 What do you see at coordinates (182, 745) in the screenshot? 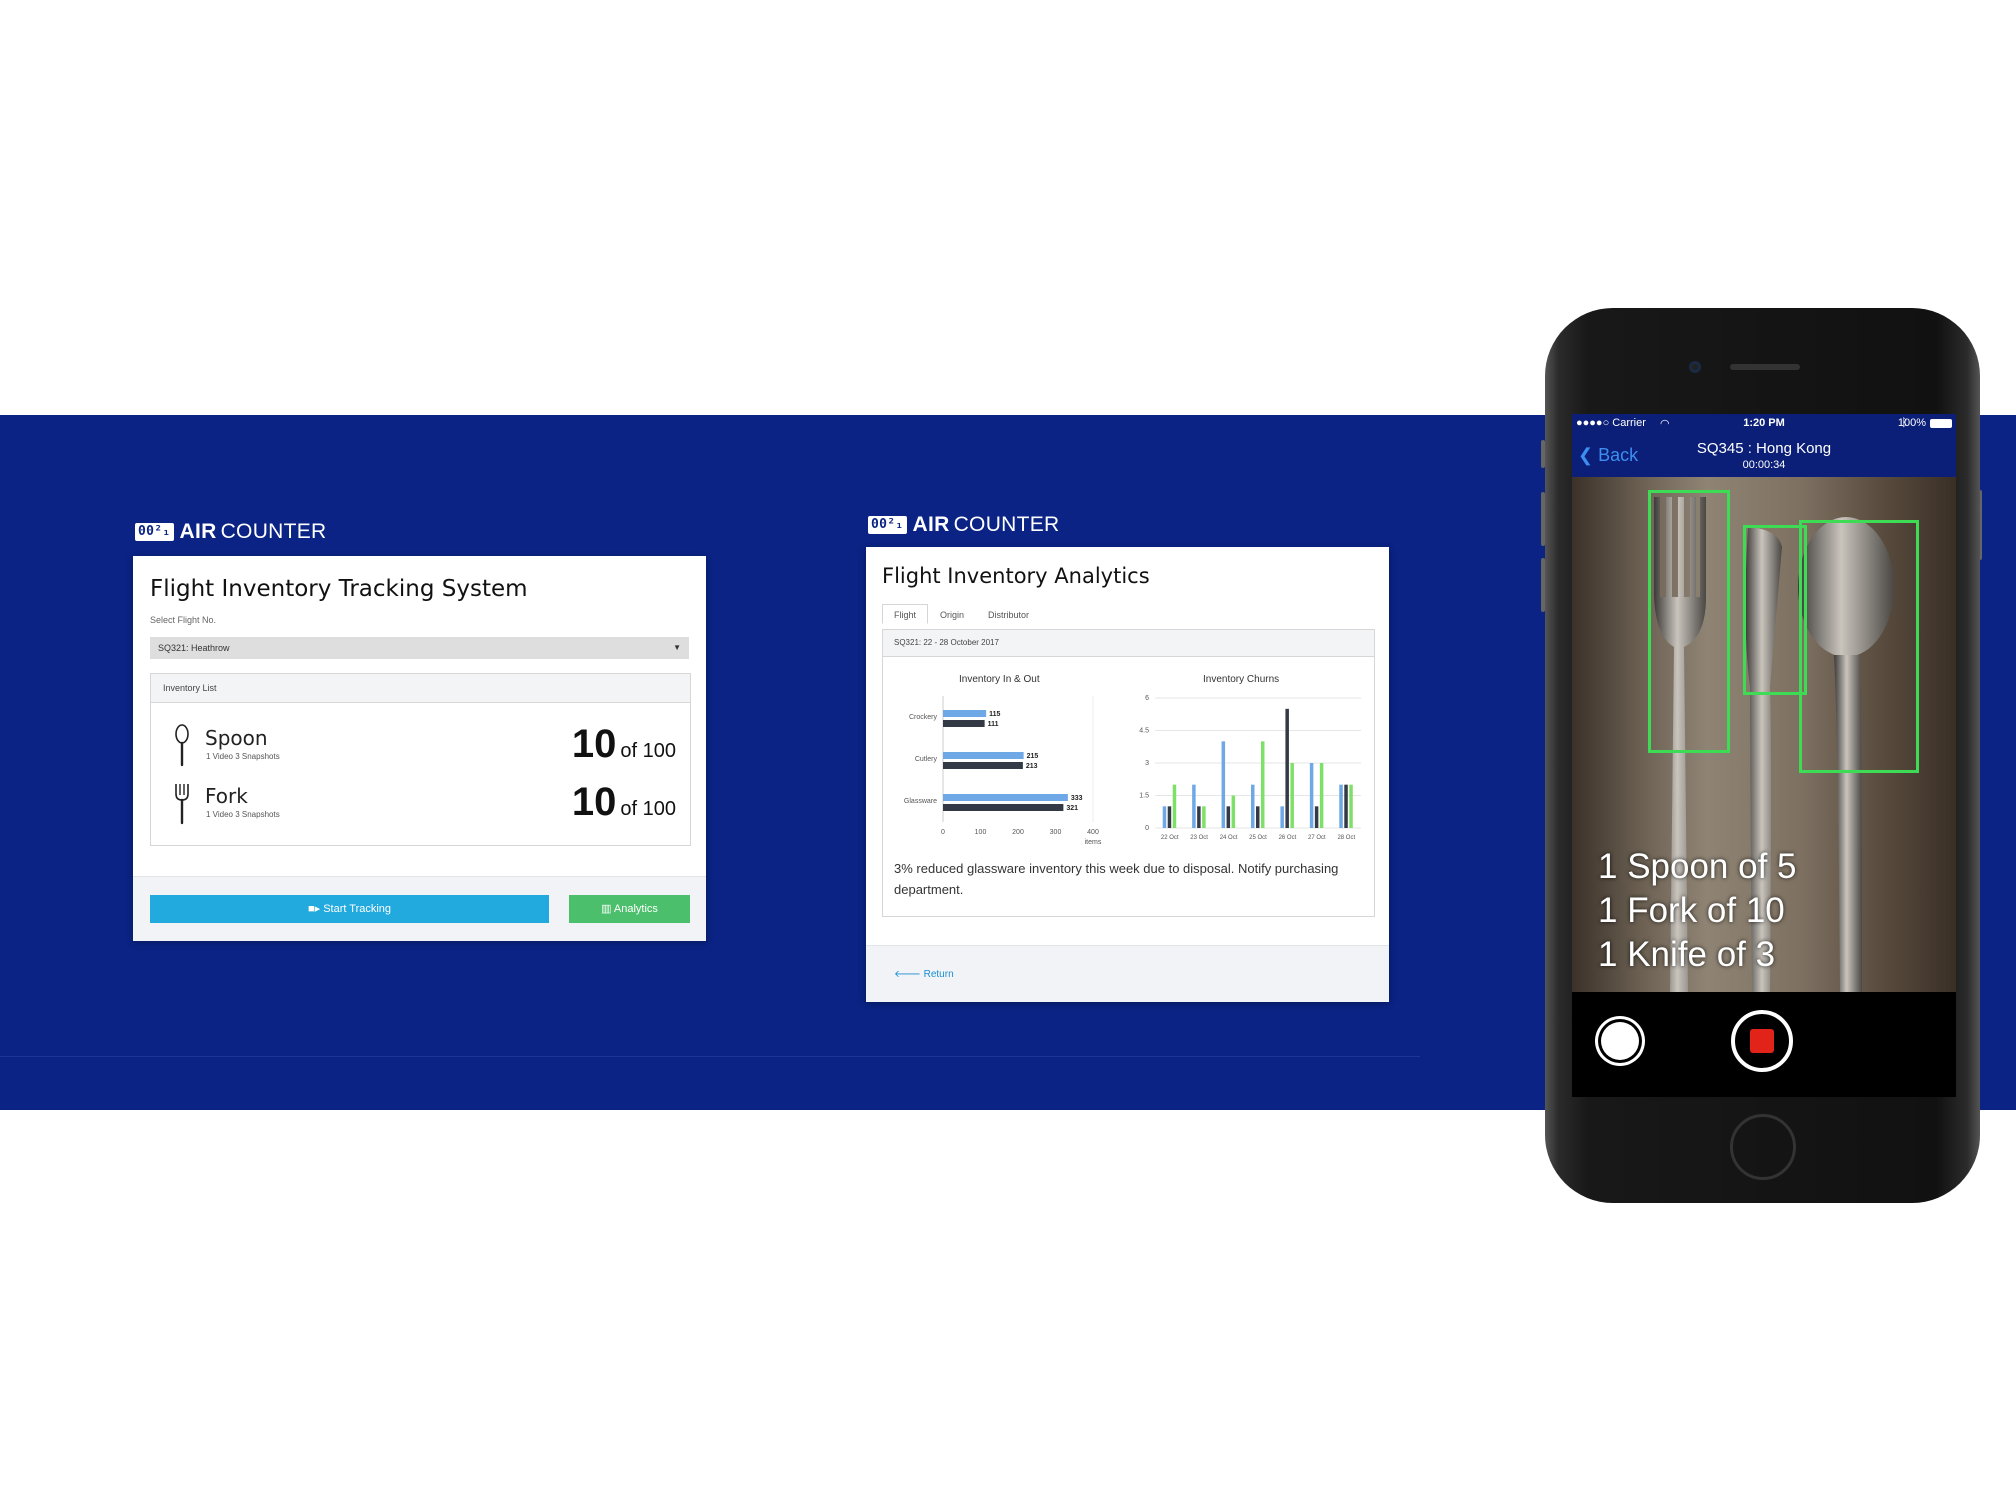
I see `spoon-icon` at bounding box center [182, 745].